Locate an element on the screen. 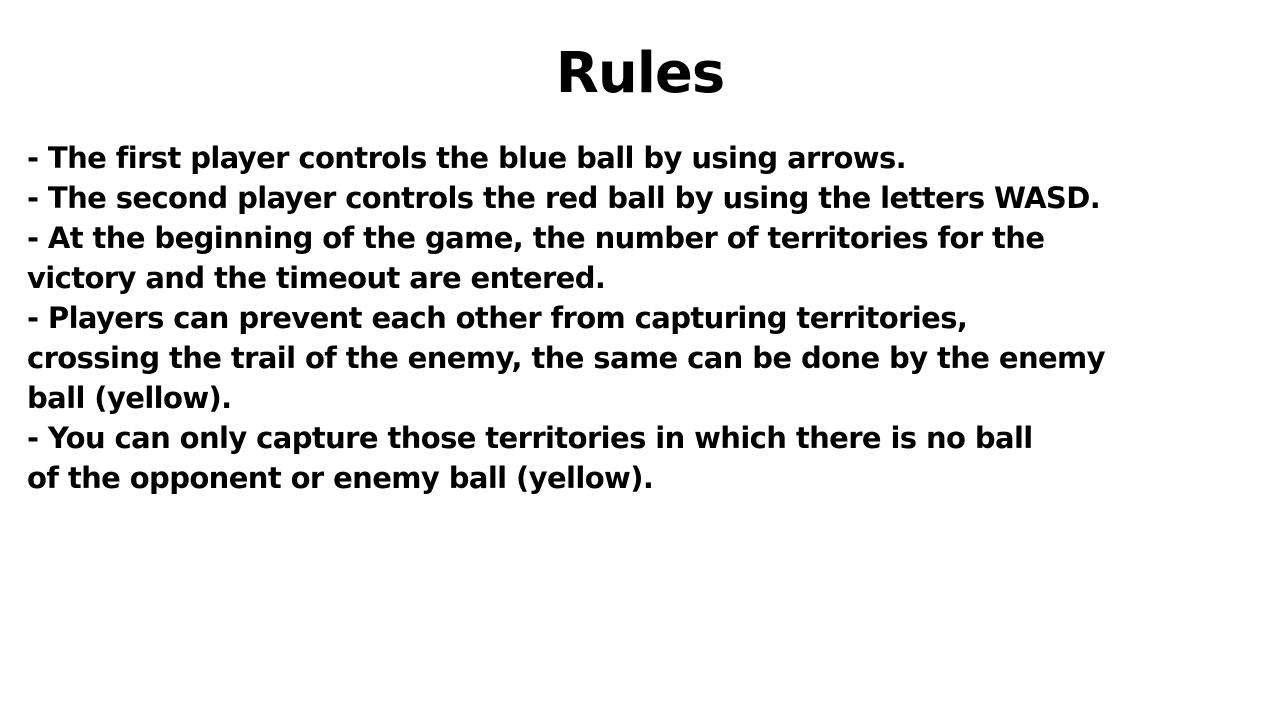  rule-line: of the opponent or enemy ball (yellow). is located at coordinates (340, 478).